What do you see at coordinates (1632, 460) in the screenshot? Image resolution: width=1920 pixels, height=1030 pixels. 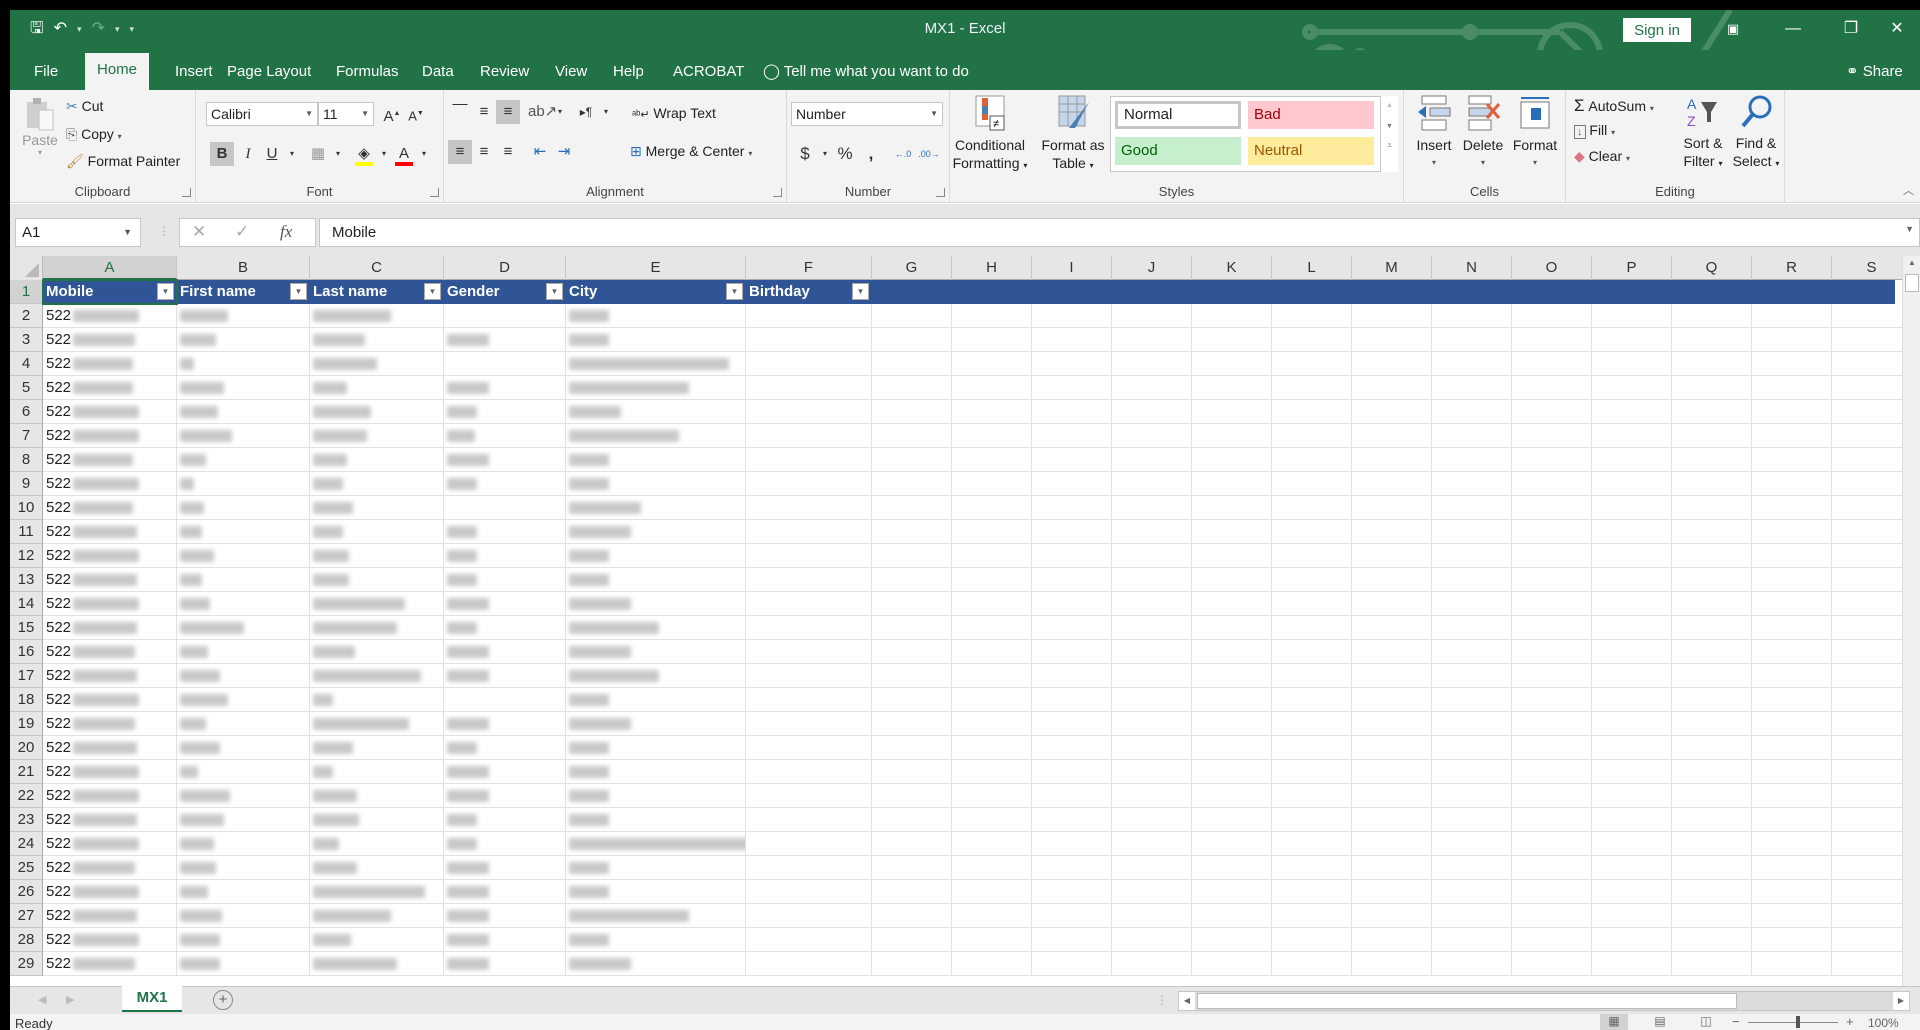 I see `cell-p8` at bounding box center [1632, 460].